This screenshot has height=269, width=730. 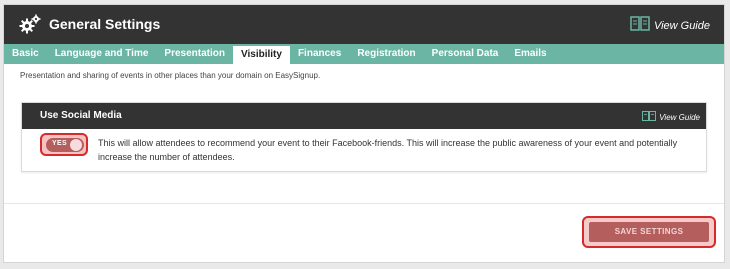 I want to click on save-settings-button: SAVE SETTINGS, so click(x=649, y=232).